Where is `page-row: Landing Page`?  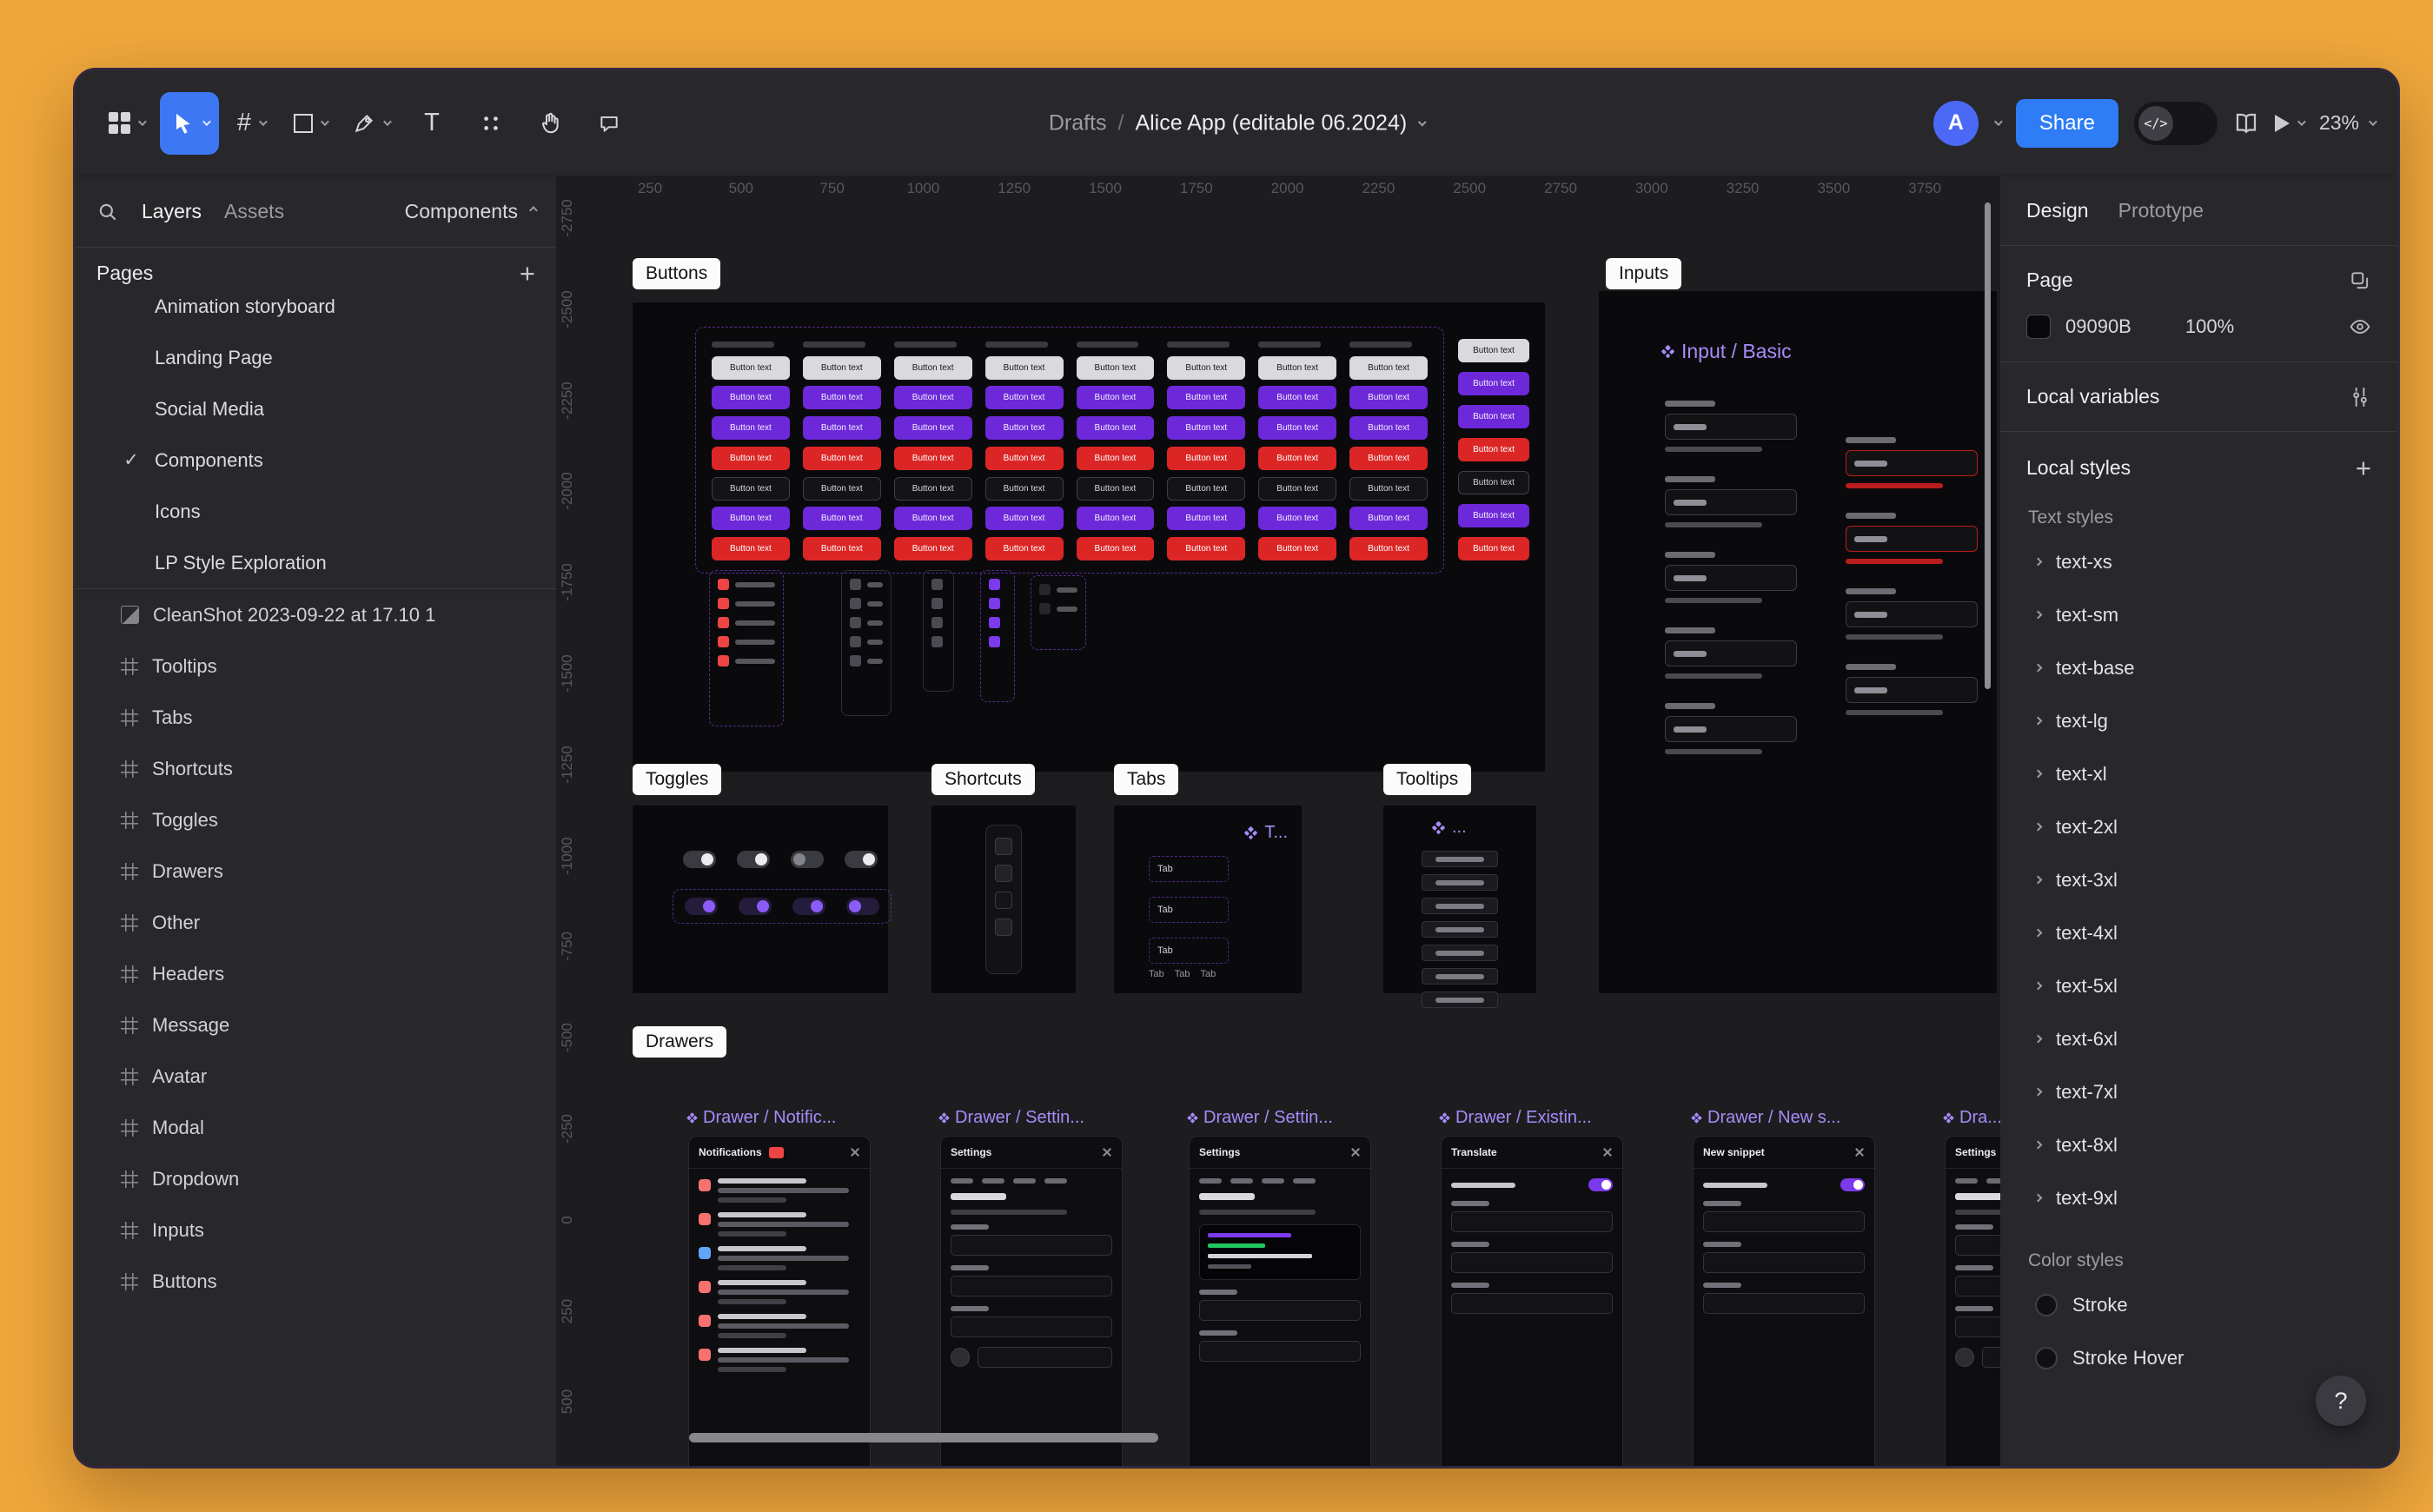 page-row: Landing Page is located at coordinates (316, 357).